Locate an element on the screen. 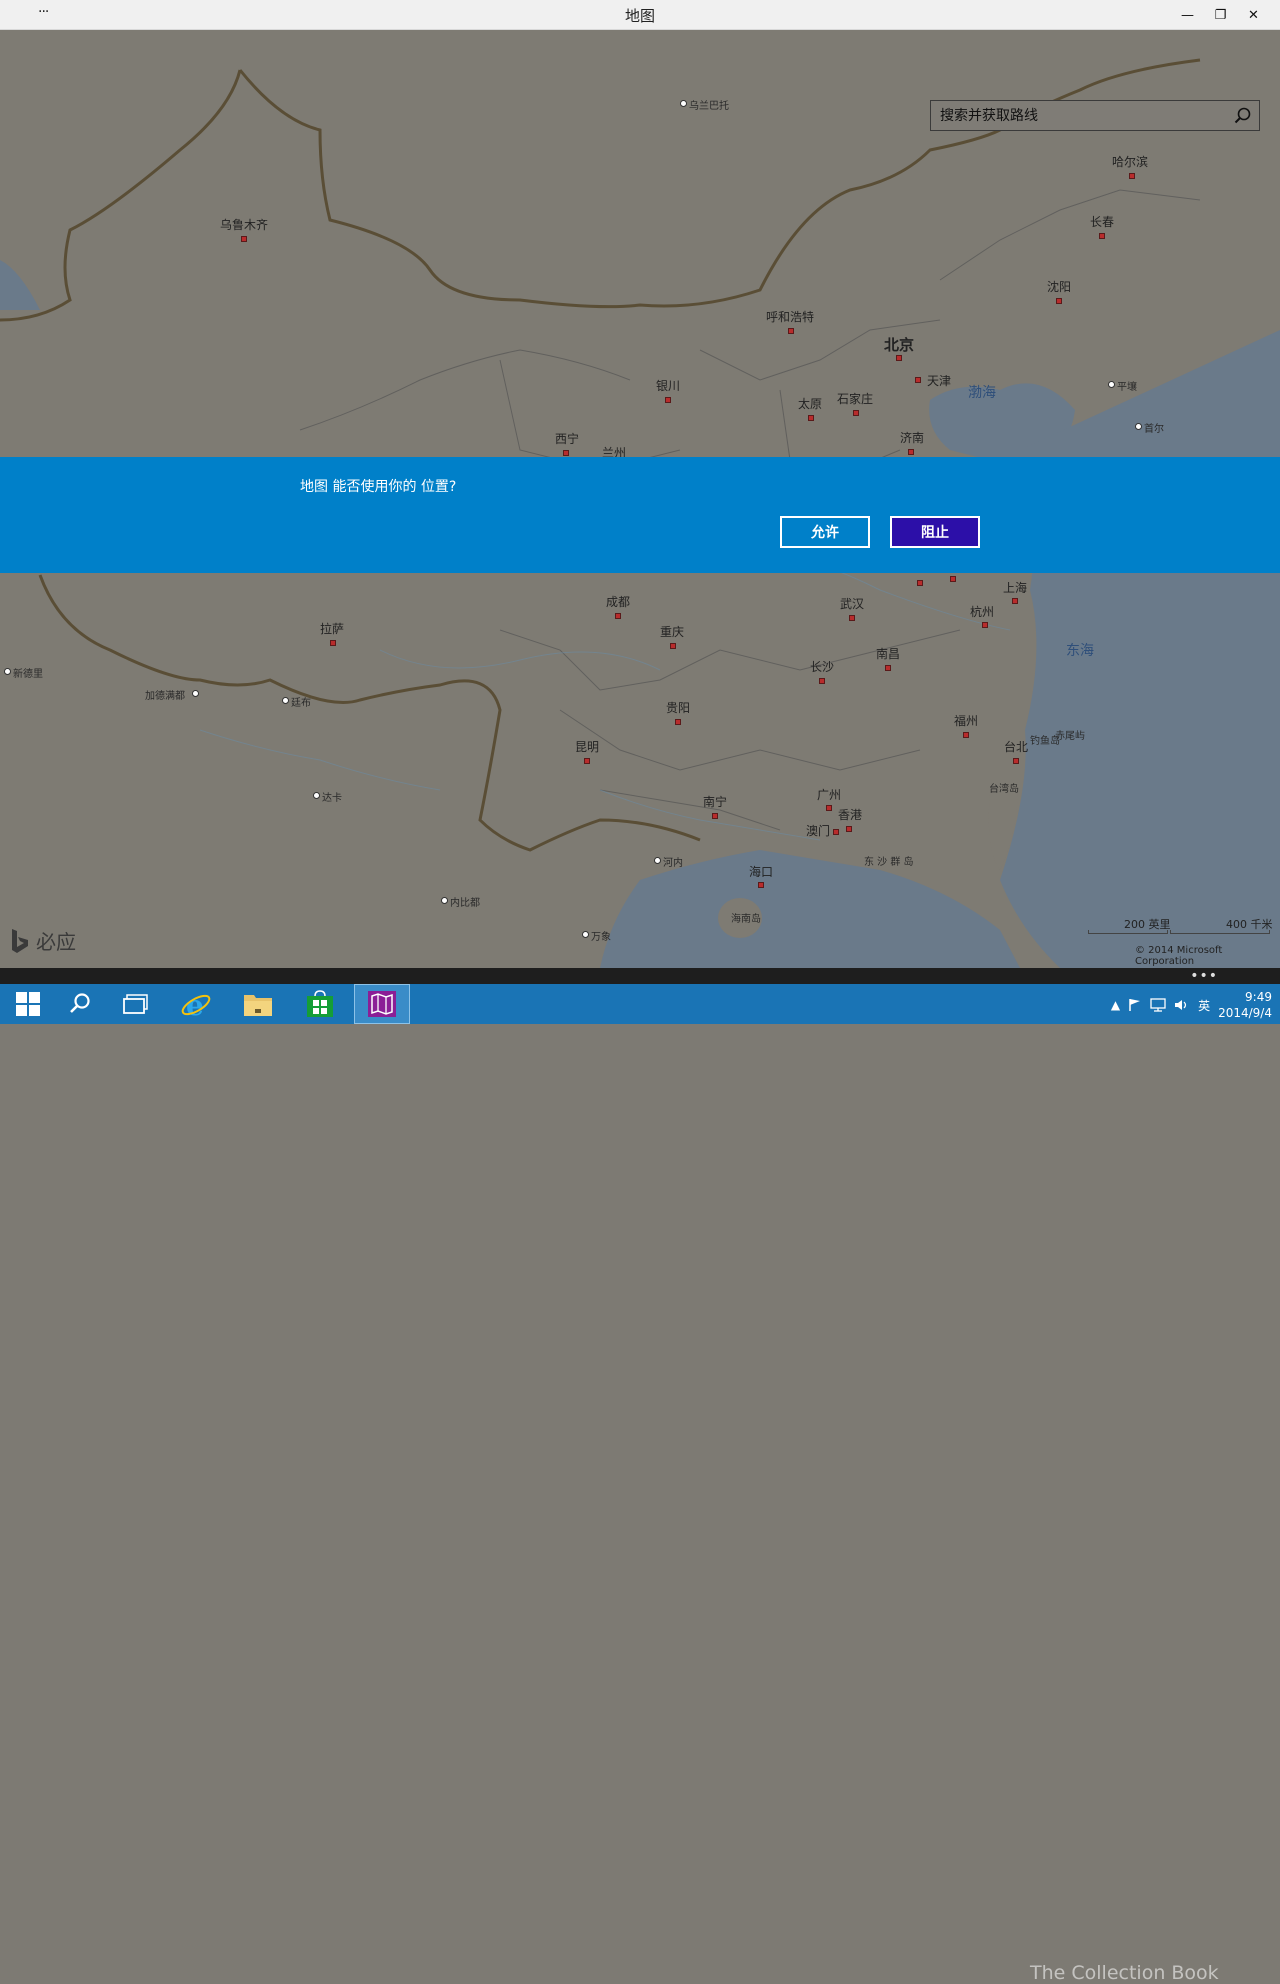 This screenshot has height=1984, width=1280. city-label: 加德满都 is located at coordinates (165, 696).